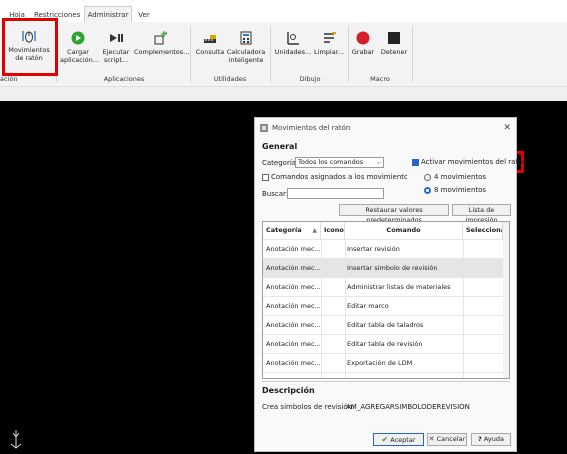 The image size is (567, 454). I want to click on description-label: Crea símbolos de revisión:, so click(308, 407).